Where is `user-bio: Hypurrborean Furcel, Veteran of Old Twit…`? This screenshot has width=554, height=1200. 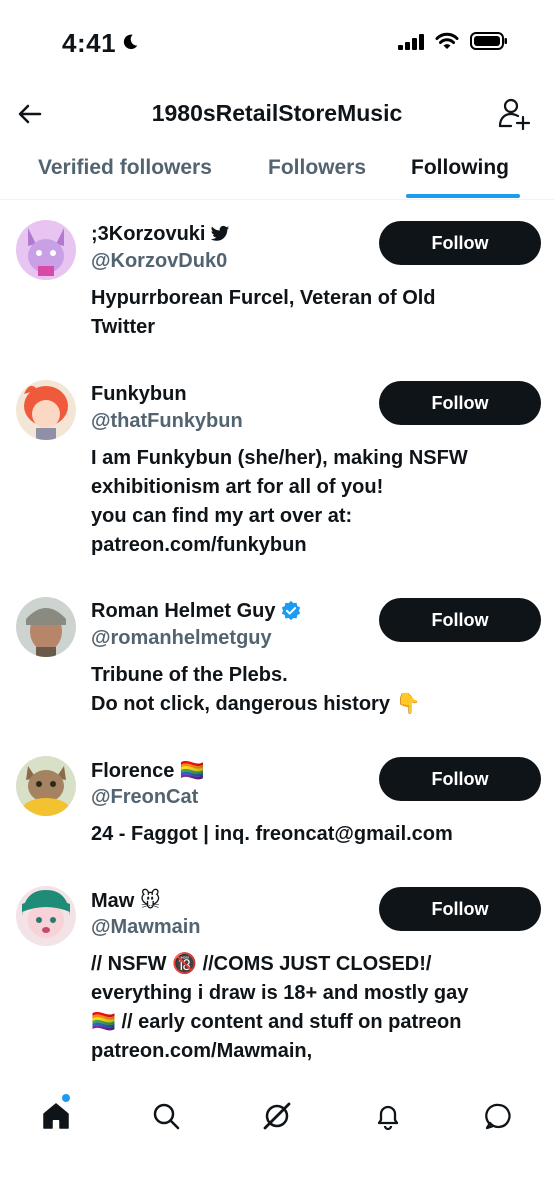 user-bio: Hypurrborean Furcel, Veteran of Old Twit… is located at coordinates (311, 313).